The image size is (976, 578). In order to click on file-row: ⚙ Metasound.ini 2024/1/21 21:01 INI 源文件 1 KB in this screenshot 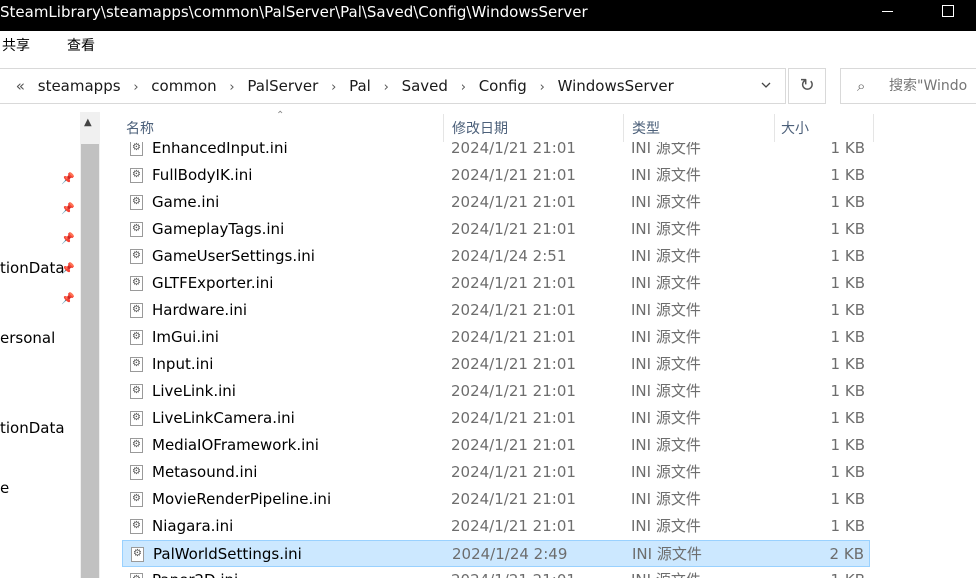, I will do `click(496, 472)`.